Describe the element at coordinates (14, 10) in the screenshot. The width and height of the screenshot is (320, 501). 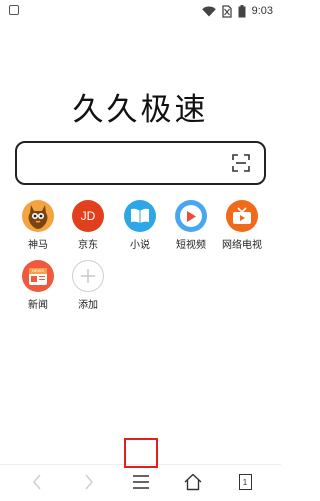
I see `notification-icon` at that location.